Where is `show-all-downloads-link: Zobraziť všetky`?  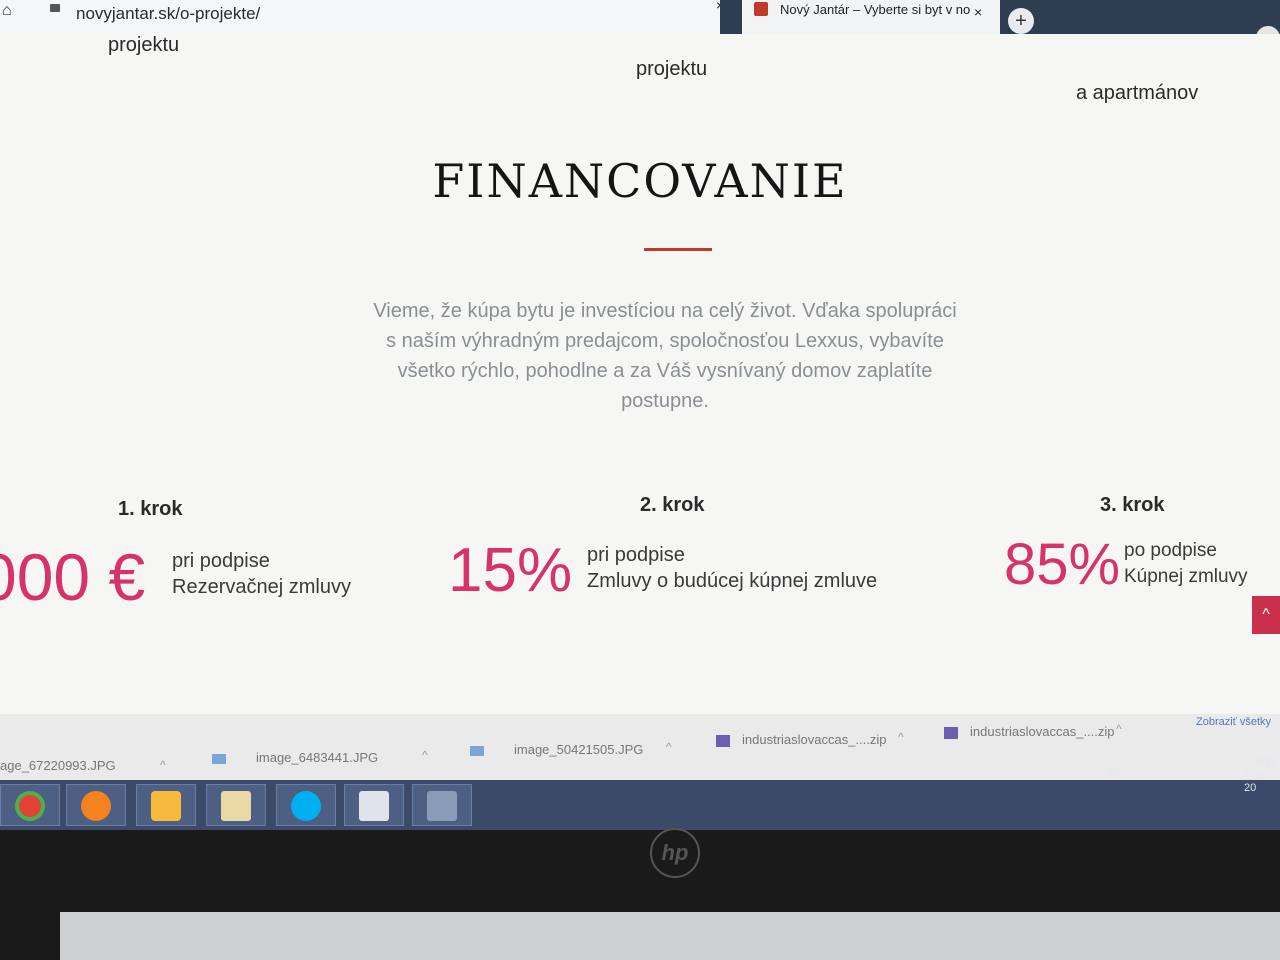
show-all-downloads-link: Zobraziť všetky is located at coordinates (1233, 722).